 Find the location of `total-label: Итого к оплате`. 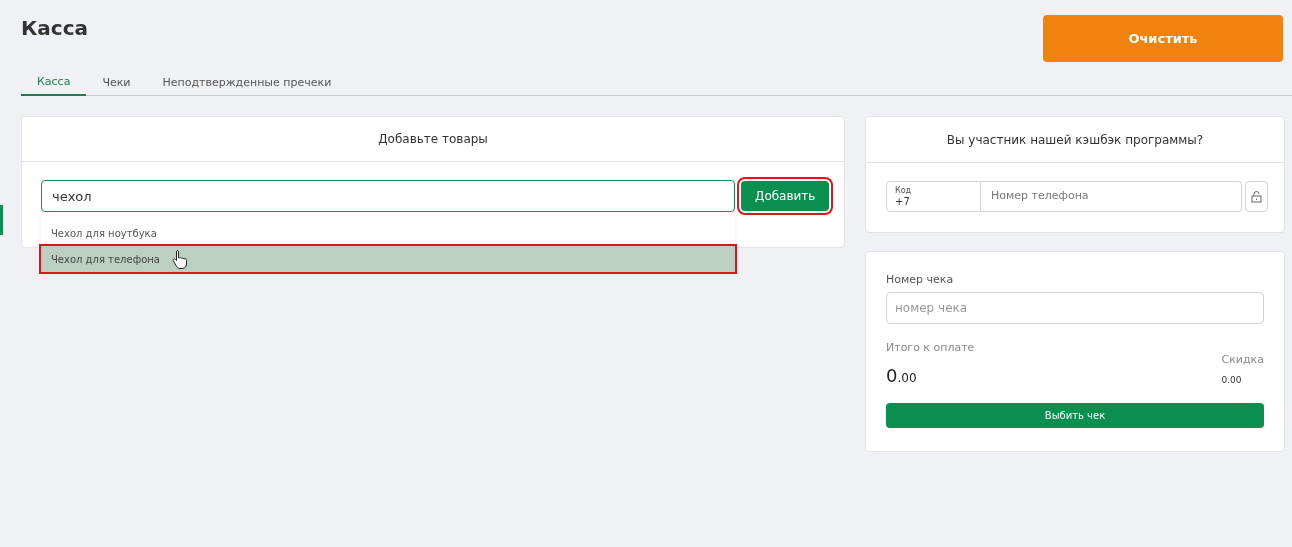

total-label: Итого к оплате is located at coordinates (930, 347).